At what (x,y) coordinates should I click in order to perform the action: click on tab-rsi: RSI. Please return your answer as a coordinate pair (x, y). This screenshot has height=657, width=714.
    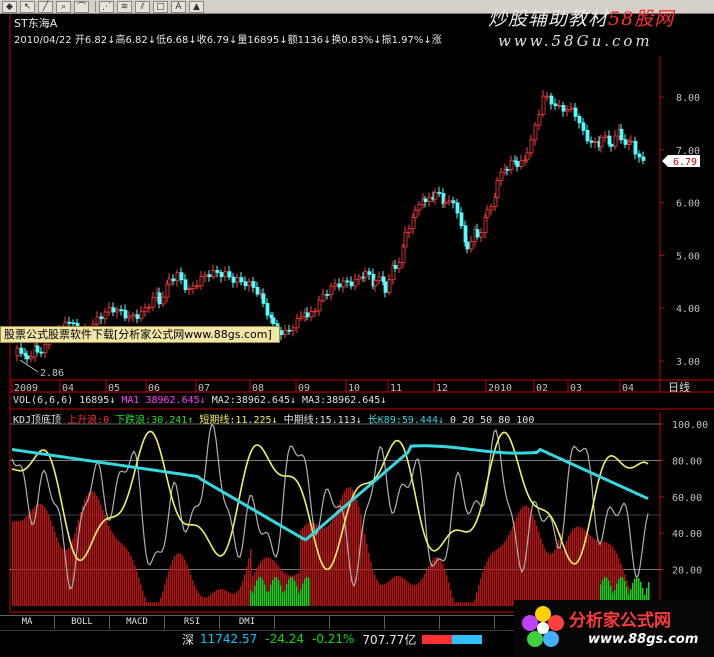
    Looking at the image, I should click on (192, 622).